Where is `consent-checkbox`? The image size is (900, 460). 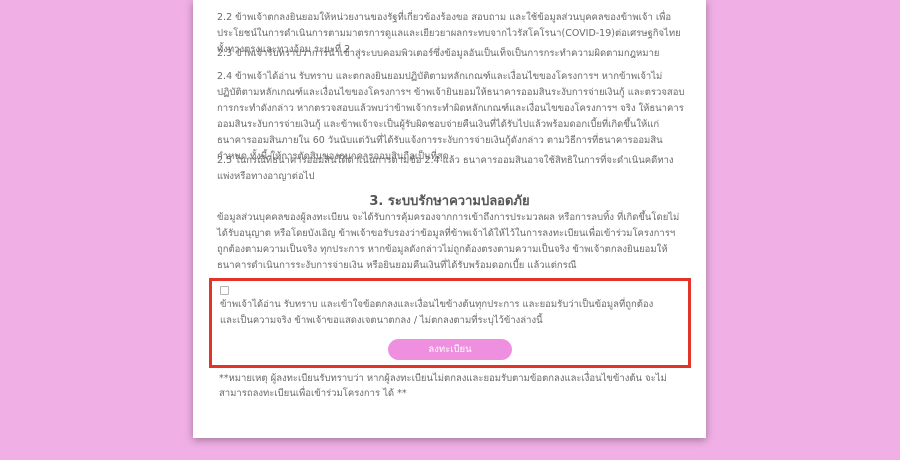 consent-checkbox is located at coordinates (224, 290).